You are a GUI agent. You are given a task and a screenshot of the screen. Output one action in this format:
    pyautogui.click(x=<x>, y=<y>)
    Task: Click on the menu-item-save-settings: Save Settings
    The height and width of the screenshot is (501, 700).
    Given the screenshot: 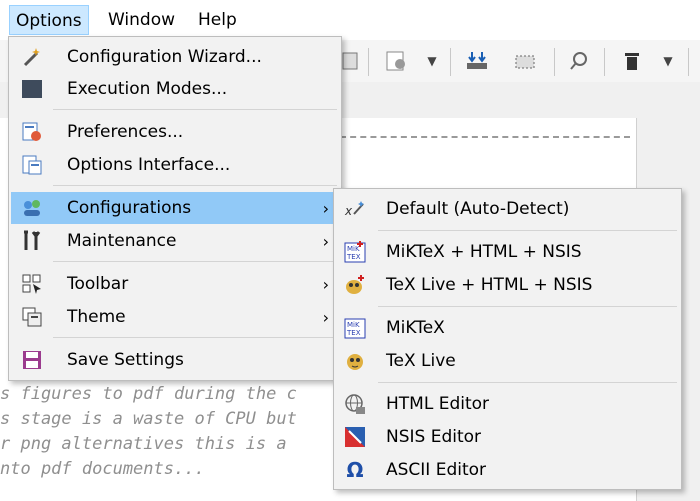 What is the action you would take?
    pyautogui.click(x=175, y=360)
    